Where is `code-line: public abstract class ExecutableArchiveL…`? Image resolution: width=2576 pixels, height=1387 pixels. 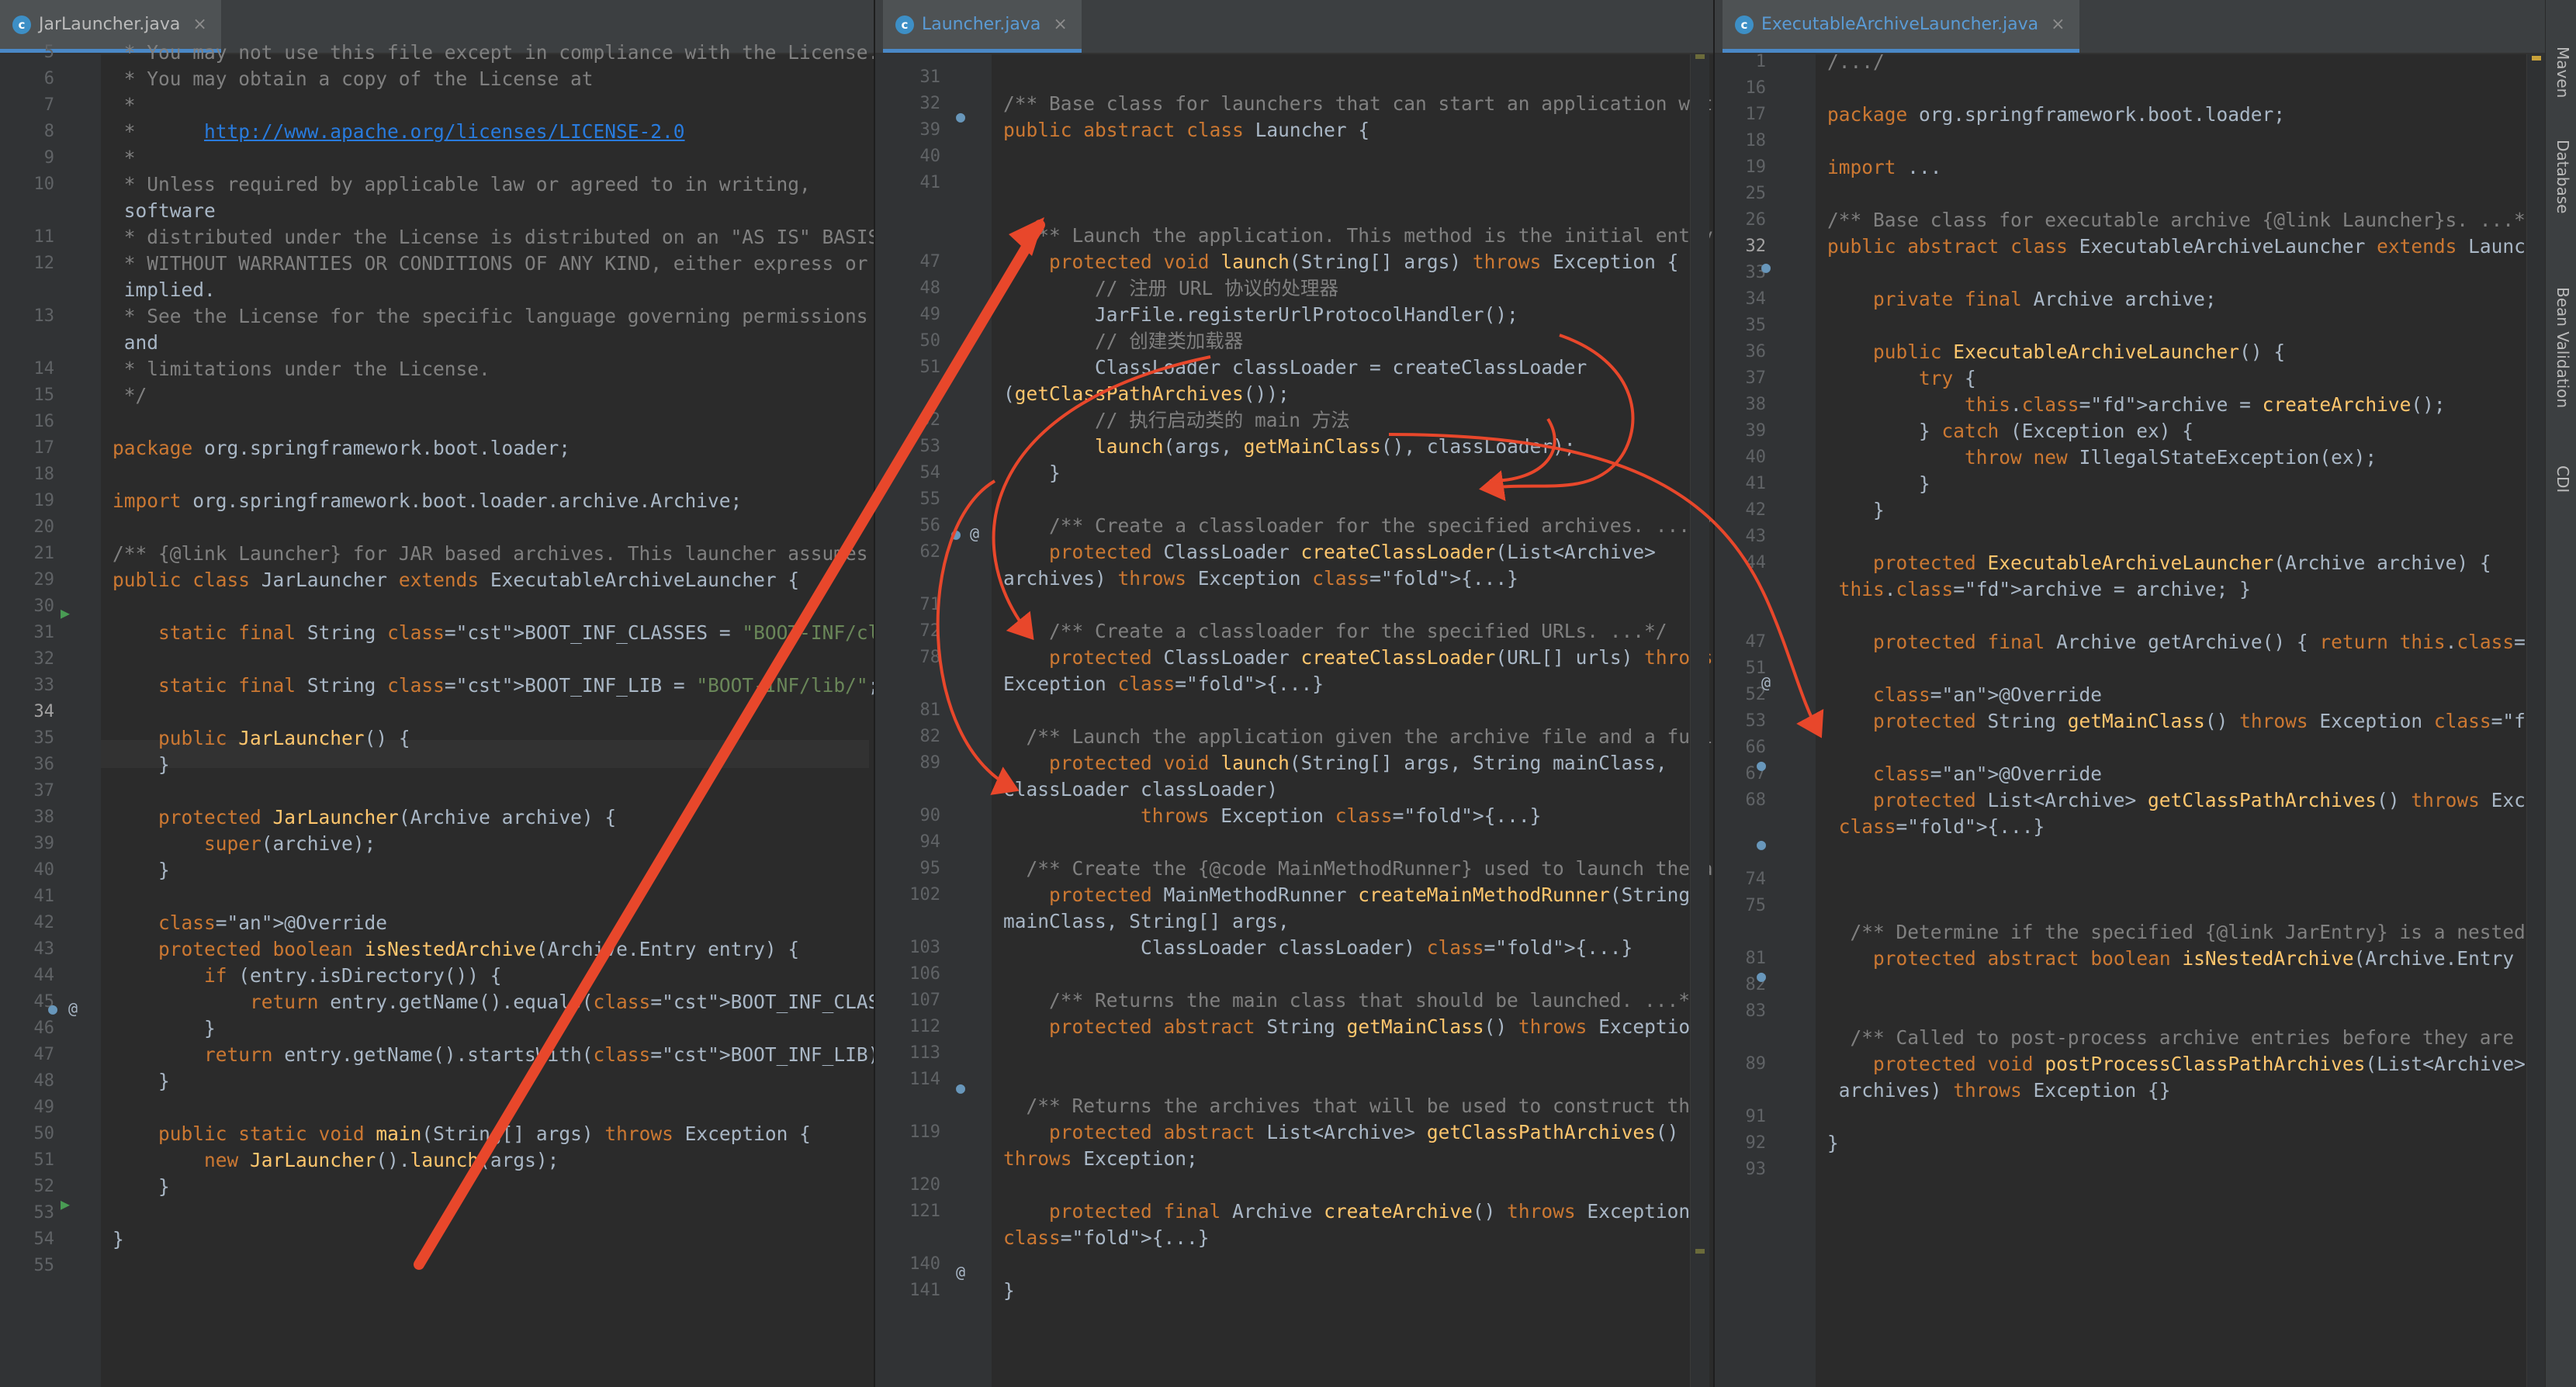
code-line: public abstract class ExecutableArchiveL… is located at coordinates (2186, 247).